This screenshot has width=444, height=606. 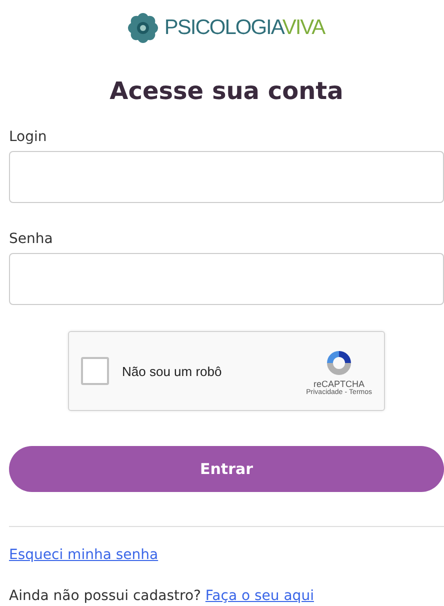 What do you see at coordinates (339, 383) in the screenshot?
I see `recaptcha-brand: reCAPTCHA` at bounding box center [339, 383].